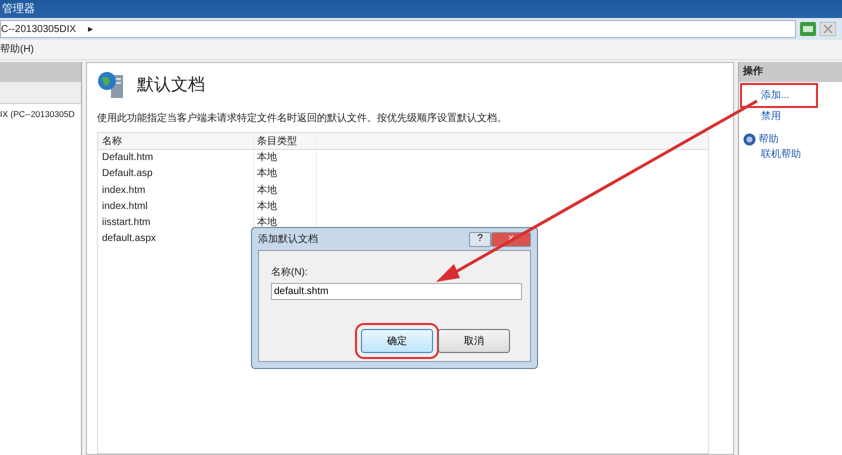 The width and height of the screenshot is (842, 455). What do you see at coordinates (749, 139) in the screenshot?
I see `help-icon` at bounding box center [749, 139].